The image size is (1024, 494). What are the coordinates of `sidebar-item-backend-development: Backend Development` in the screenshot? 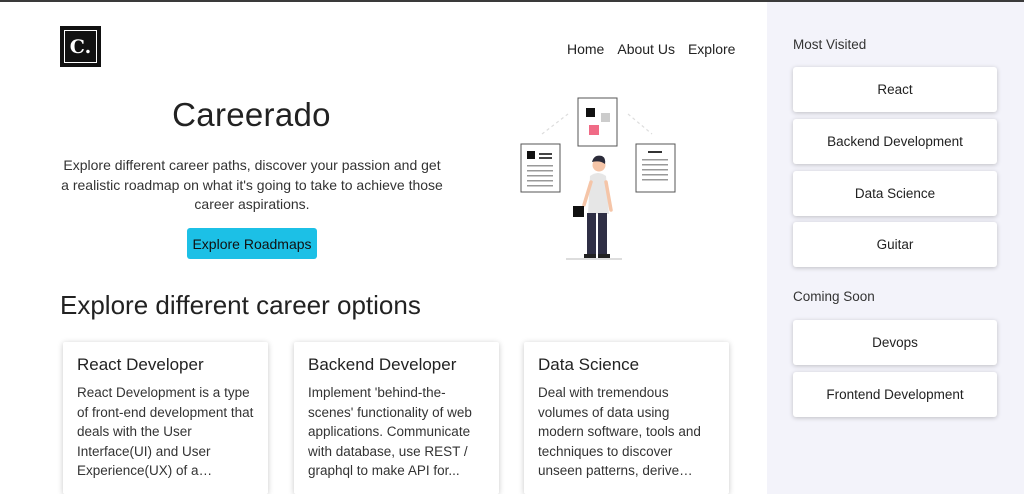 It's located at (895, 141).